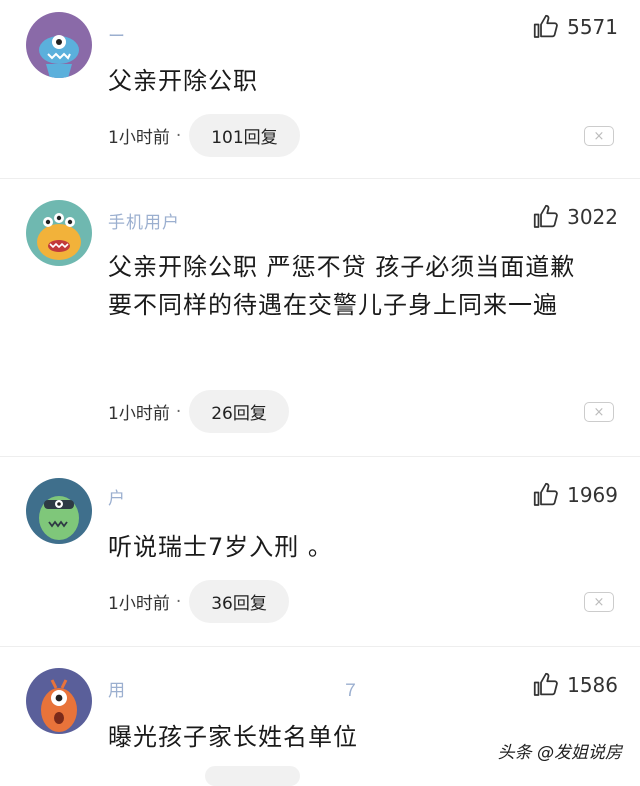 Image resolution: width=640 pixels, height=786 pixels. What do you see at coordinates (234, 688) in the screenshot?
I see `username: 用 ７` at bounding box center [234, 688].